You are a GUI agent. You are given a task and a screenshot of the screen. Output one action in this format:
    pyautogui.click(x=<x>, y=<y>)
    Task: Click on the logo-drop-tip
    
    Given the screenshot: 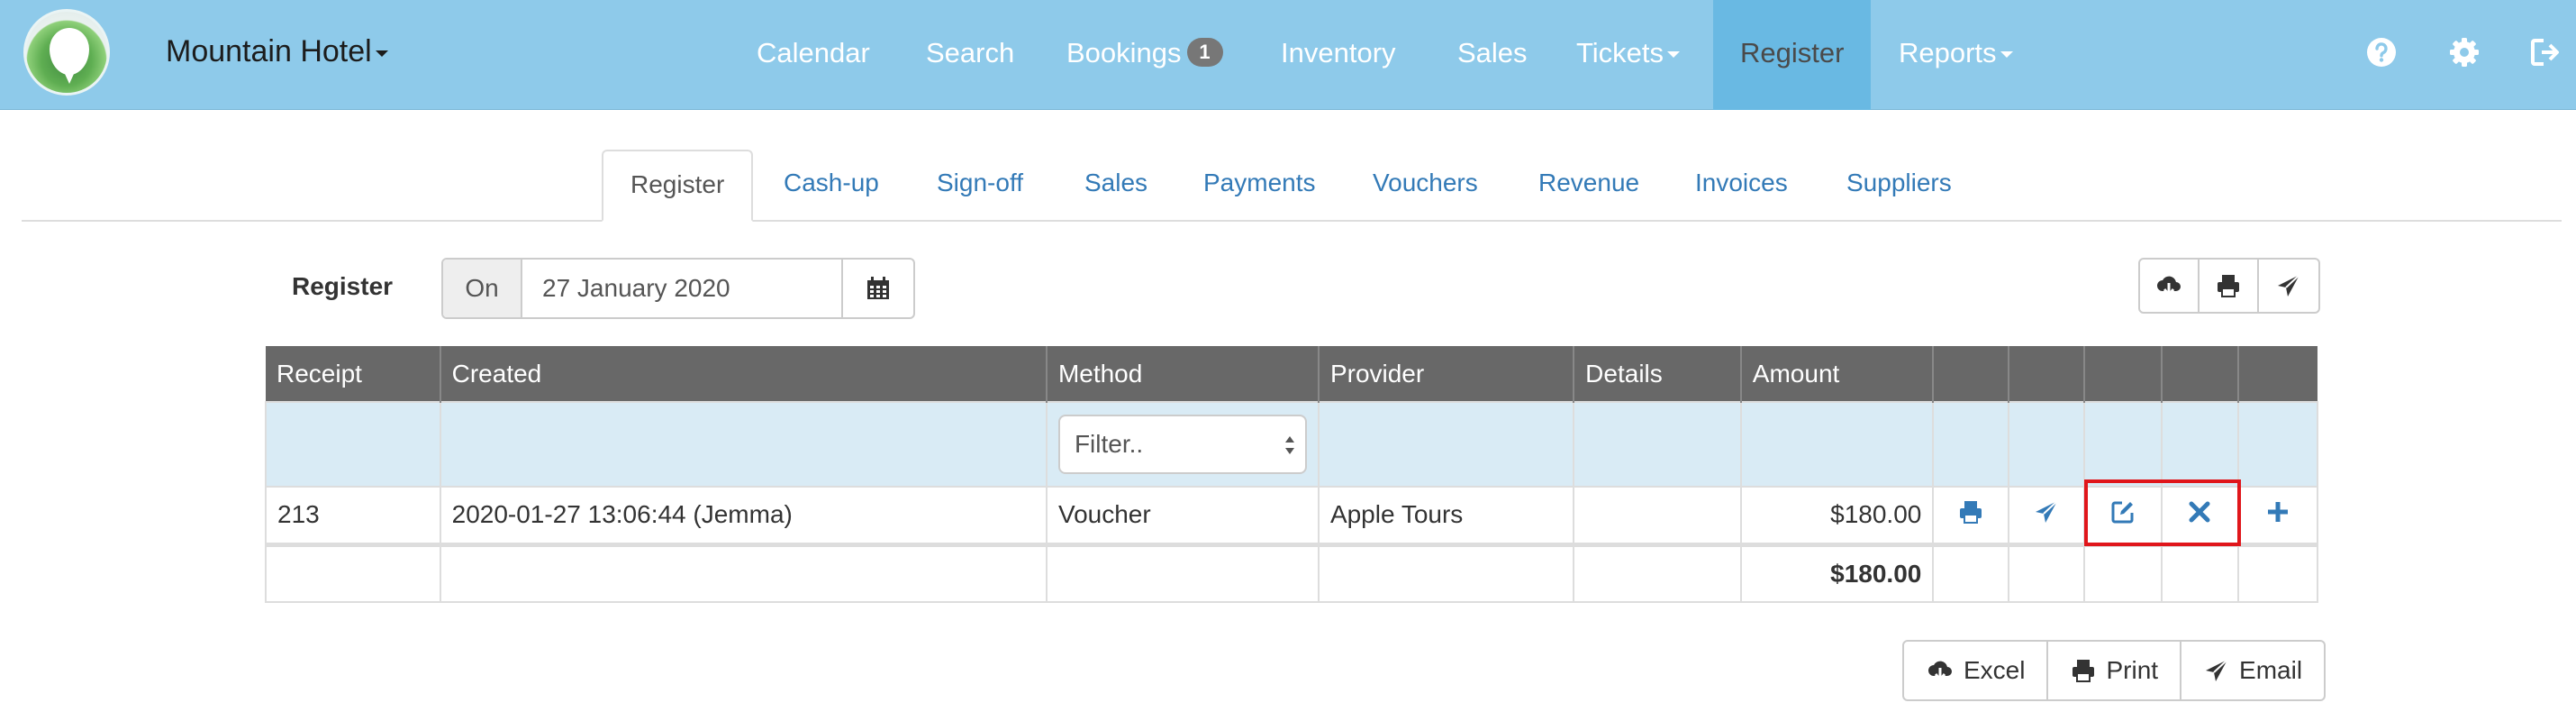 What is the action you would take?
    pyautogui.click(x=69, y=74)
    